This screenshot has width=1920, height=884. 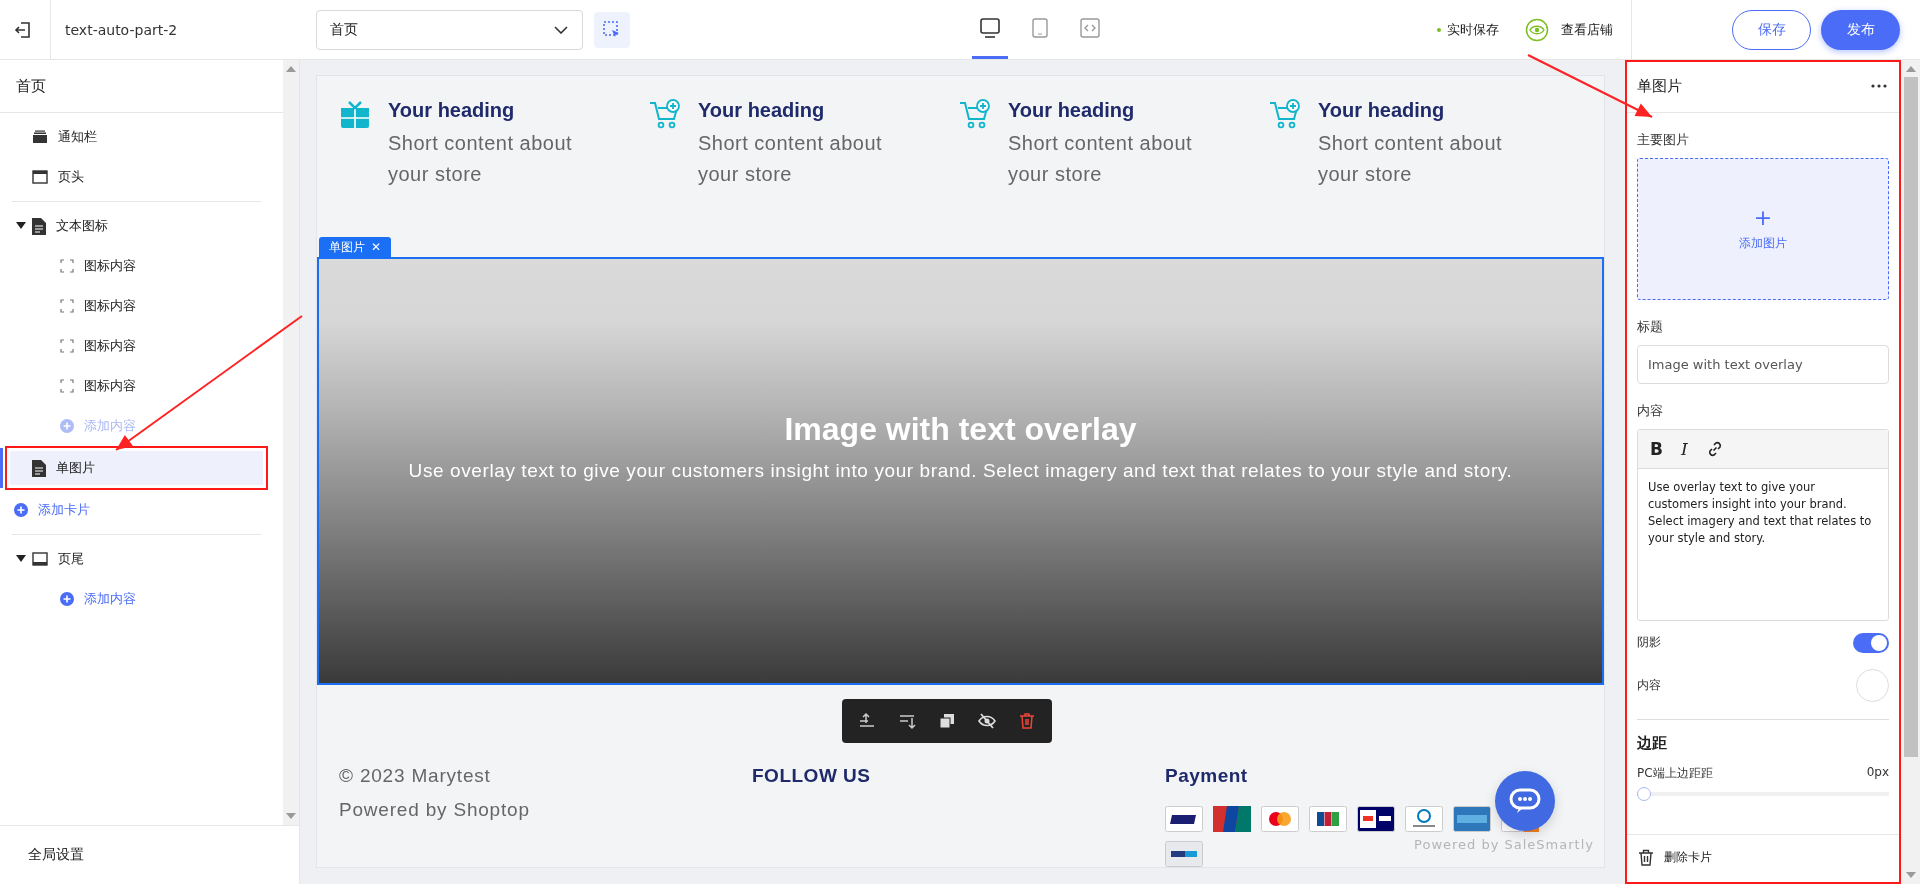 I want to click on color-swatch, so click(x=1872, y=685).